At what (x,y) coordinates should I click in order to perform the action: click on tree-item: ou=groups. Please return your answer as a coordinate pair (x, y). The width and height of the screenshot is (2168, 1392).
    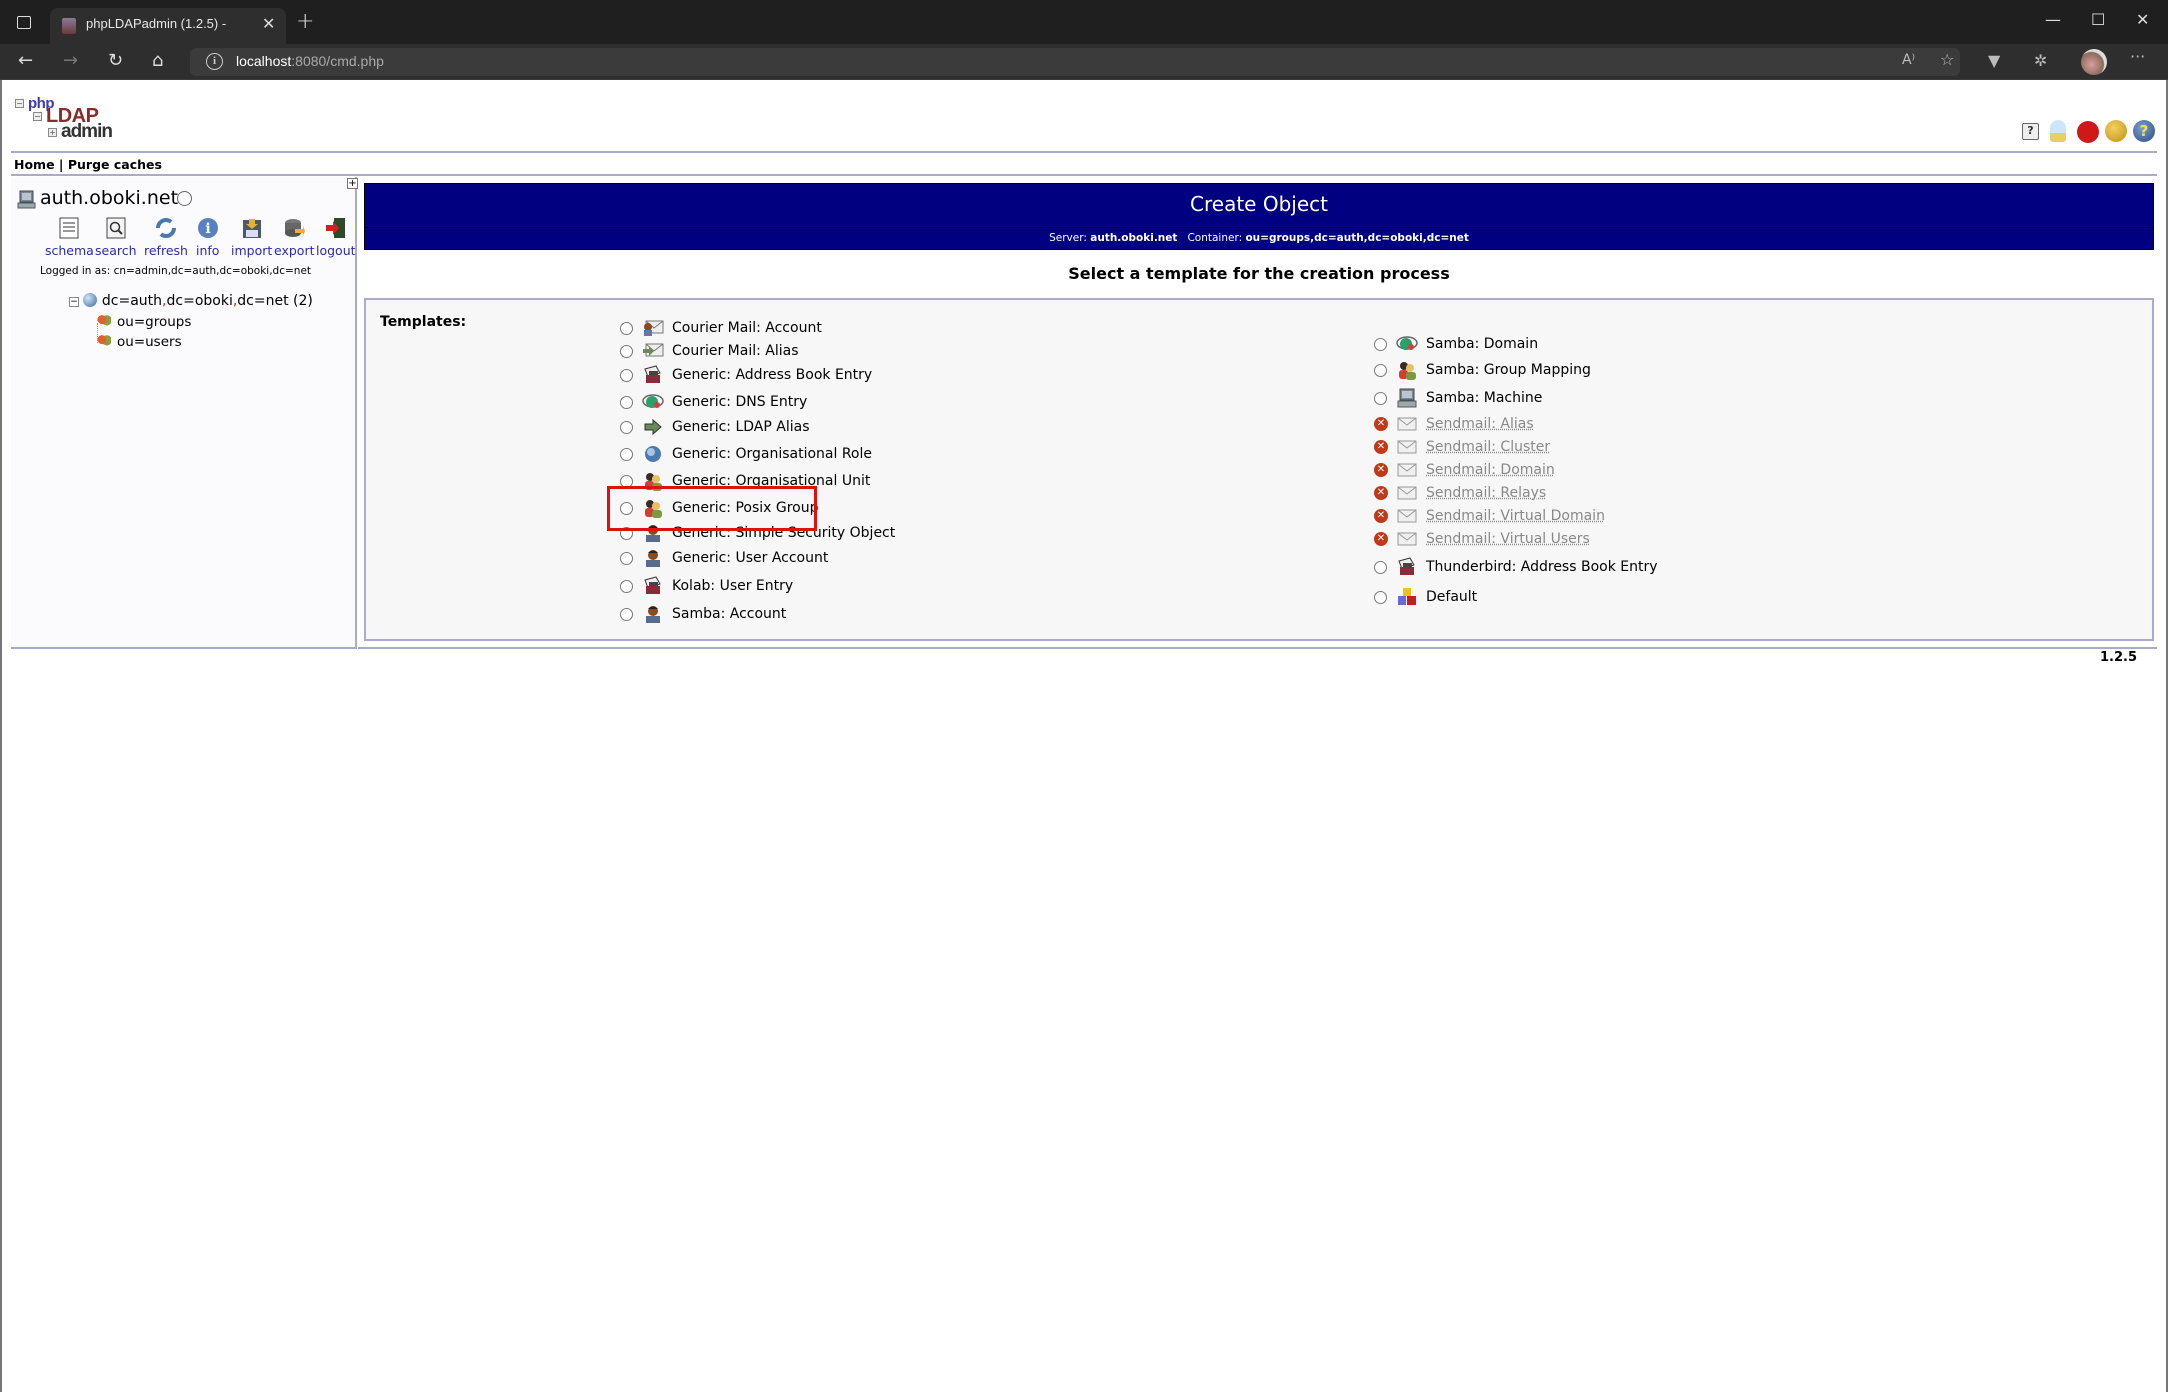
    Looking at the image, I should click on (144, 322).